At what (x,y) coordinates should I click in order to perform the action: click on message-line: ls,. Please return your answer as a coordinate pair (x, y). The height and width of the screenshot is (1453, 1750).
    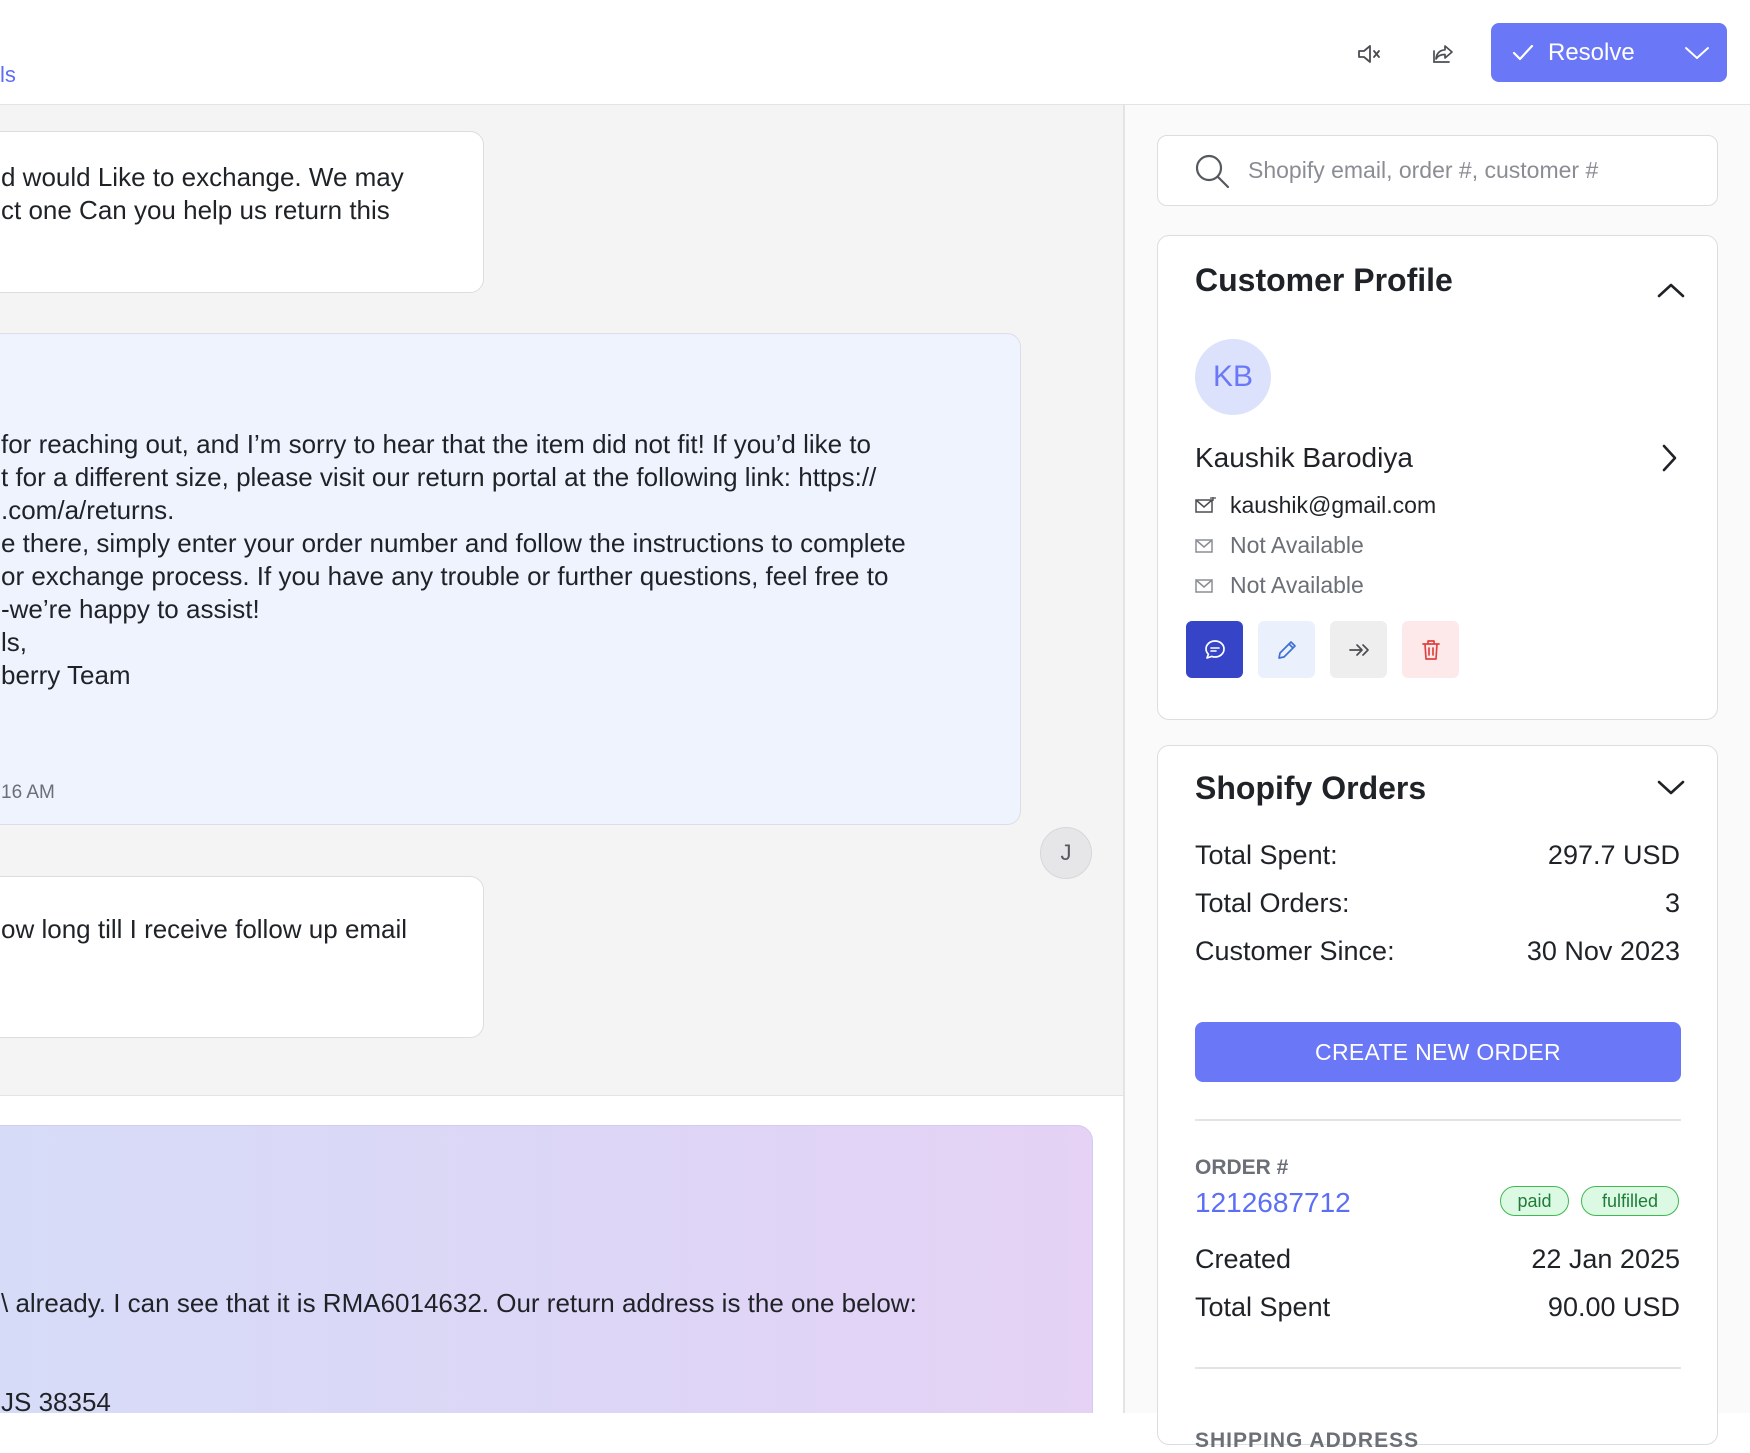
    Looking at the image, I should click on (14, 642).